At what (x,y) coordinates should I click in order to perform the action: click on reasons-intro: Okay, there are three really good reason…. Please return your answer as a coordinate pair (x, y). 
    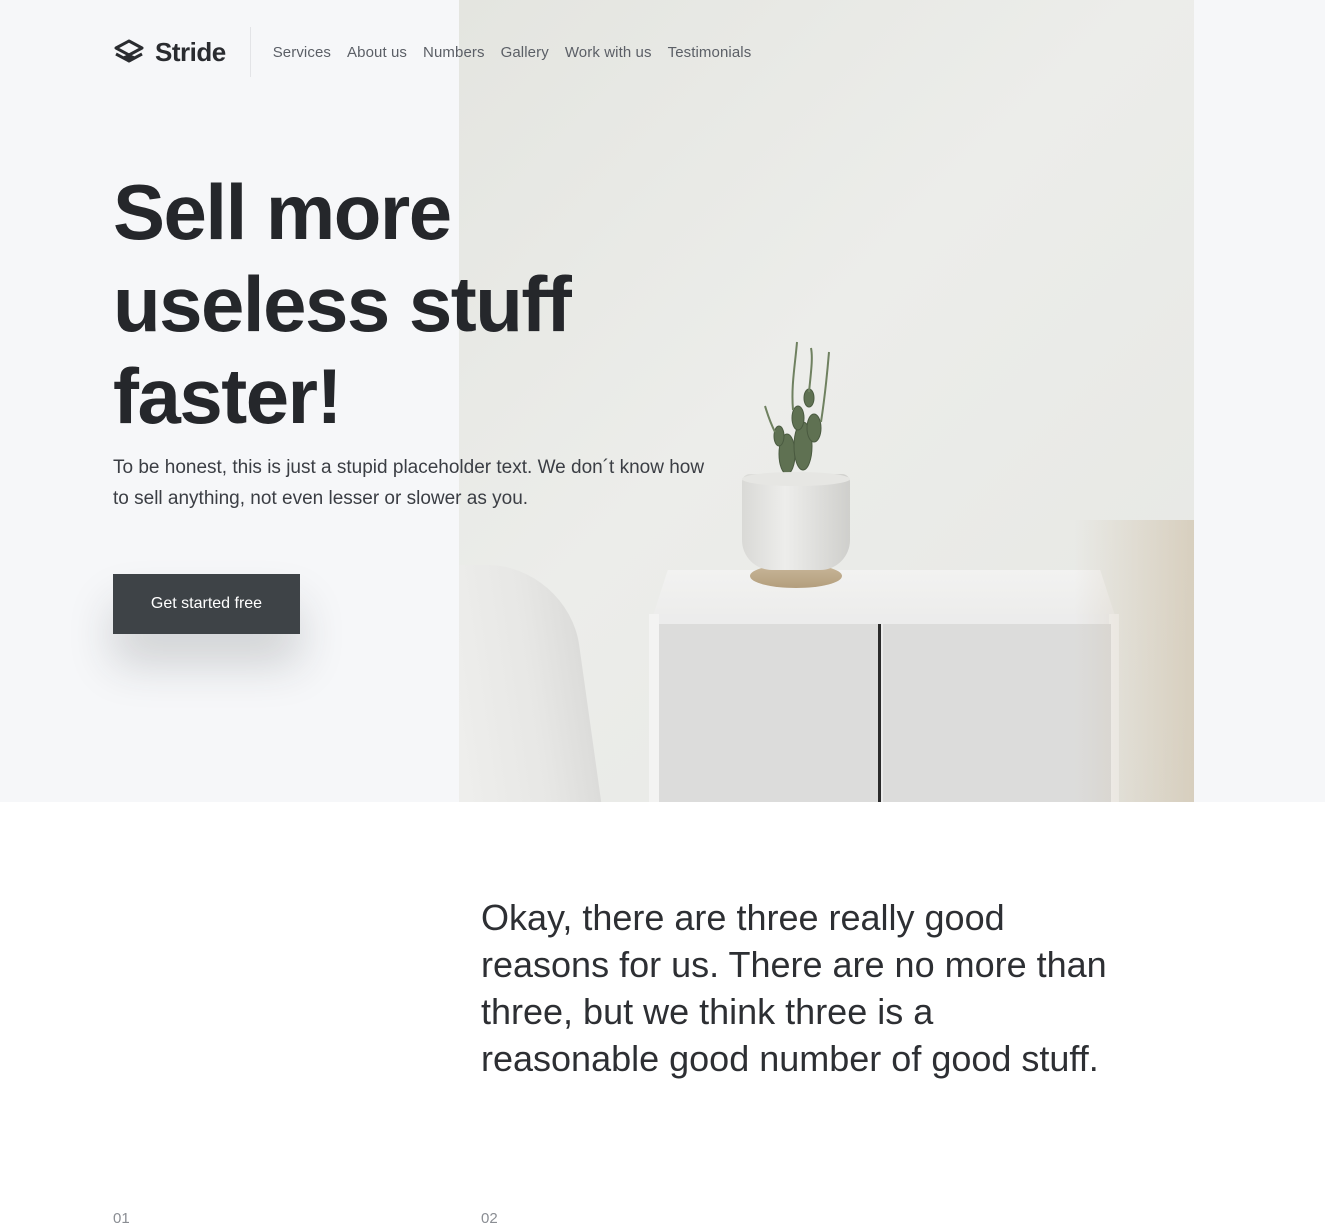
    Looking at the image, I should click on (794, 988).